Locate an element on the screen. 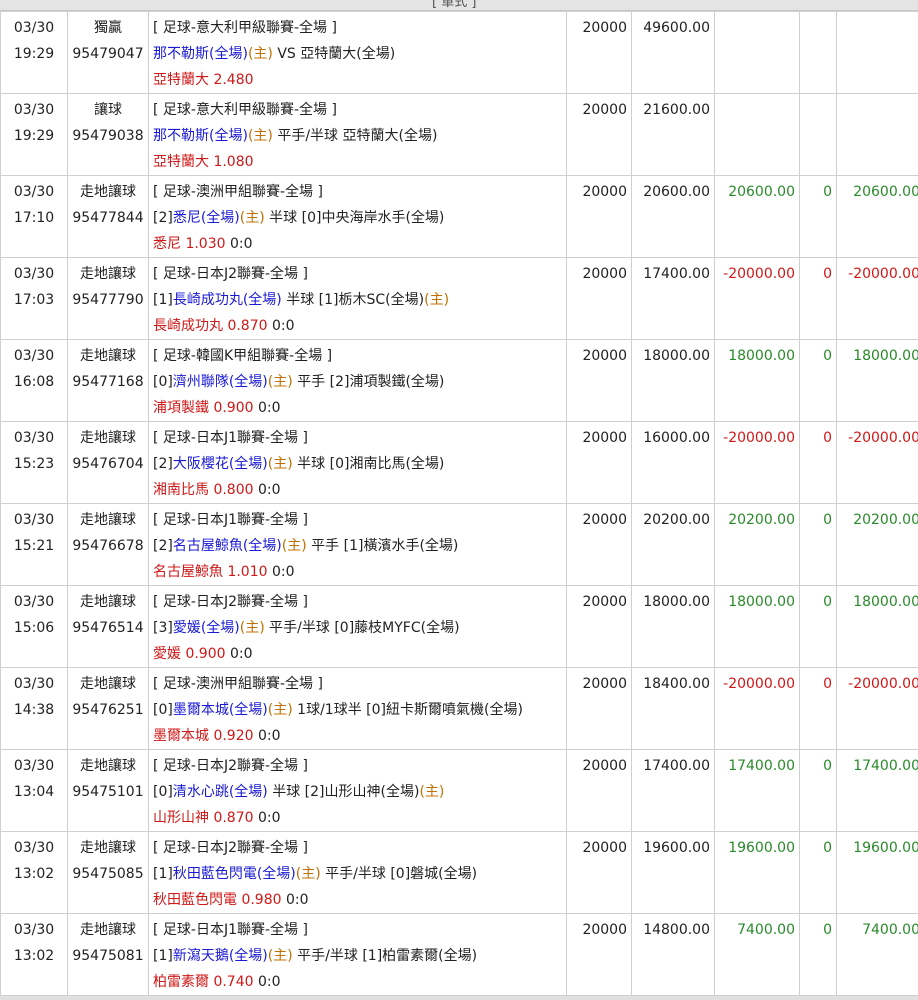  match-line: [3]愛媛(全場)(主) 平手/半球 [0]藤枝MYFC(全場) is located at coordinates (359, 628).